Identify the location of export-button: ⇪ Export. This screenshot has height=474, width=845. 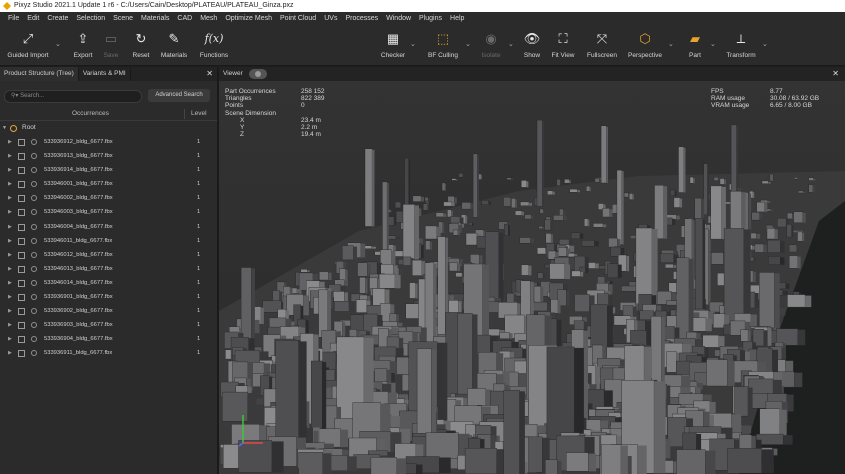
(83, 46).